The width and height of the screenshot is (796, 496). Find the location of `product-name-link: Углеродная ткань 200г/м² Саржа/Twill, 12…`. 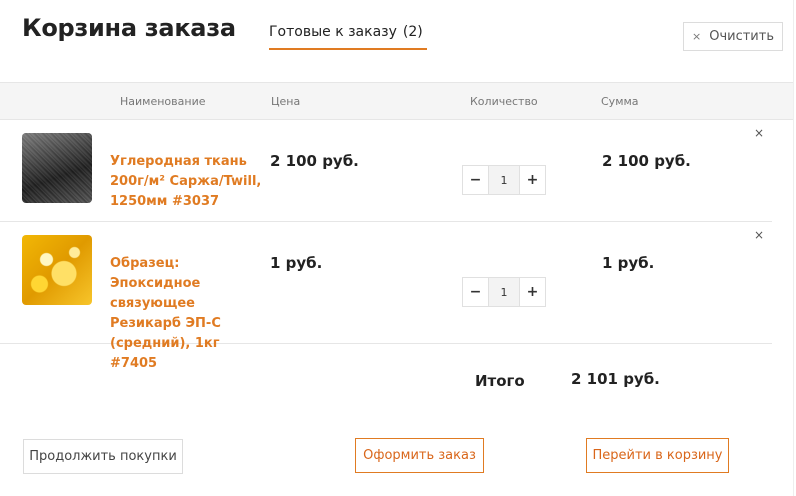

product-name-link: Углеродная ткань 200г/м² Саржа/Twill, 12… is located at coordinates (186, 182).